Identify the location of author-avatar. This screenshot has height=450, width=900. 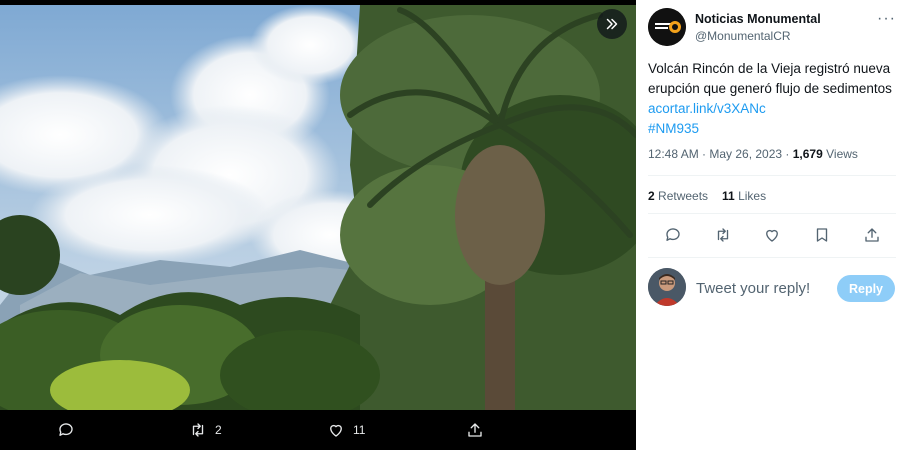
(667, 27).